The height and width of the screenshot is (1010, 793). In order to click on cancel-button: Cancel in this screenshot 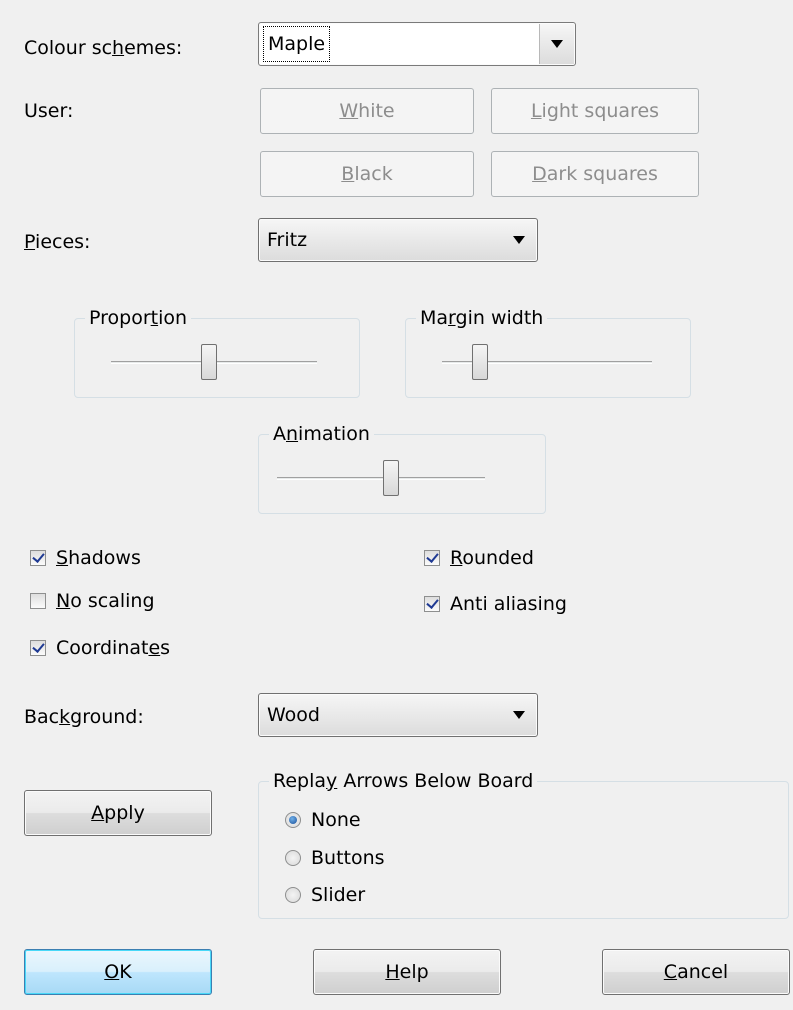, I will do `click(696, 972)`.